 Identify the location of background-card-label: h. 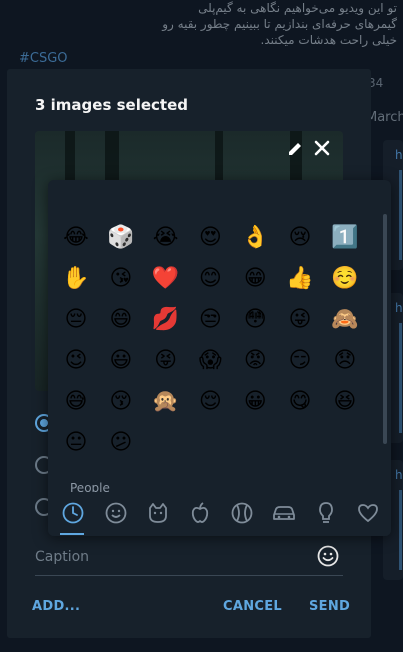
(399, 155).